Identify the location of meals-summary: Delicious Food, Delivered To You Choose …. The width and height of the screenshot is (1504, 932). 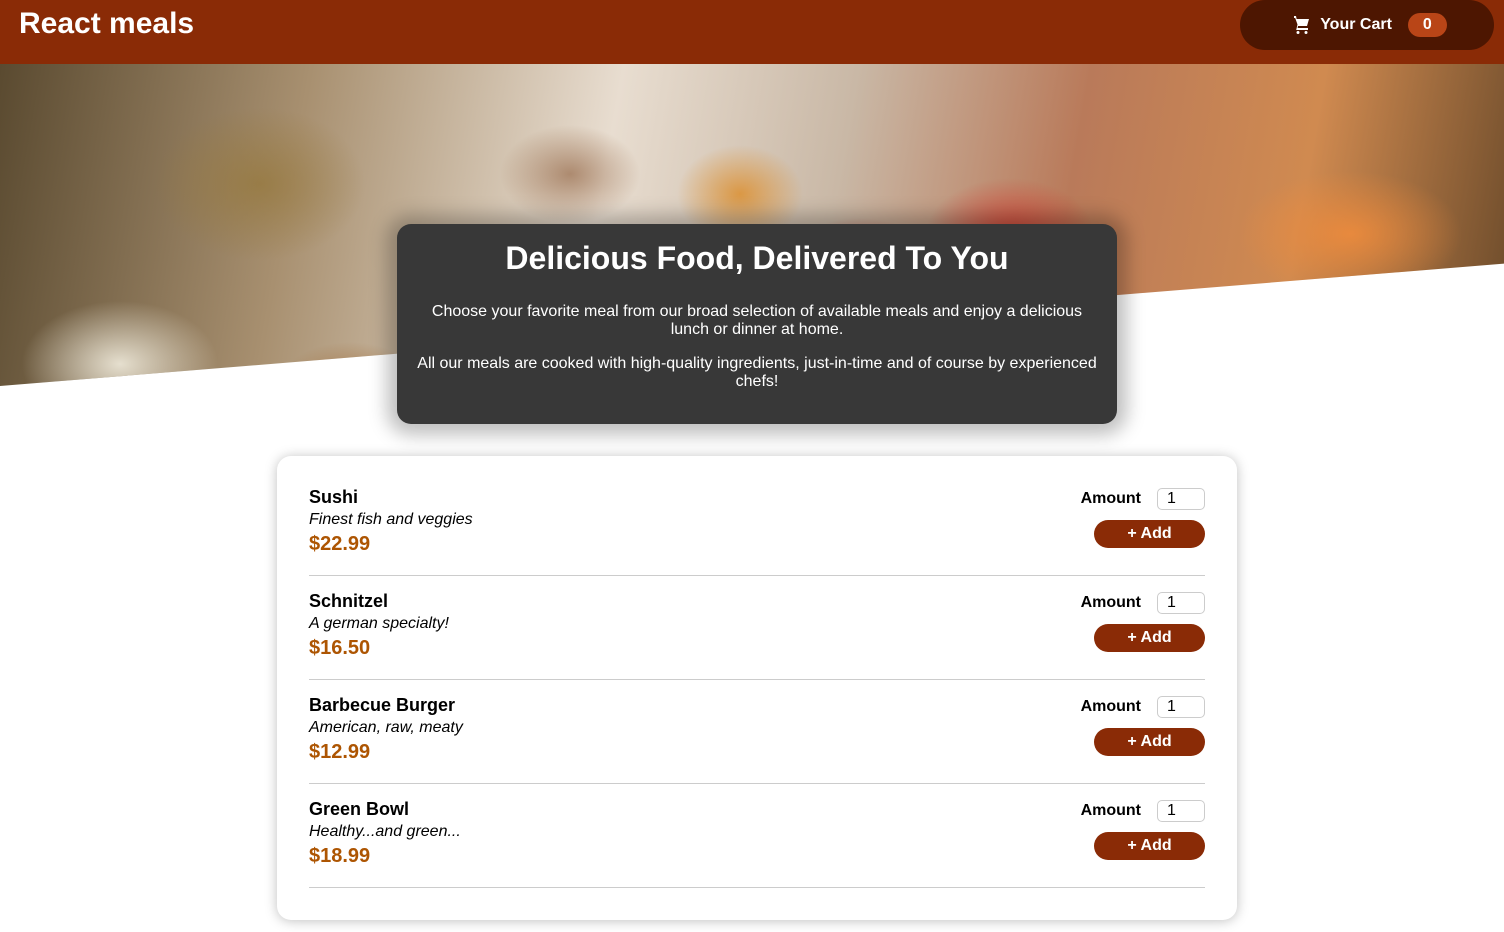
(757, 324).